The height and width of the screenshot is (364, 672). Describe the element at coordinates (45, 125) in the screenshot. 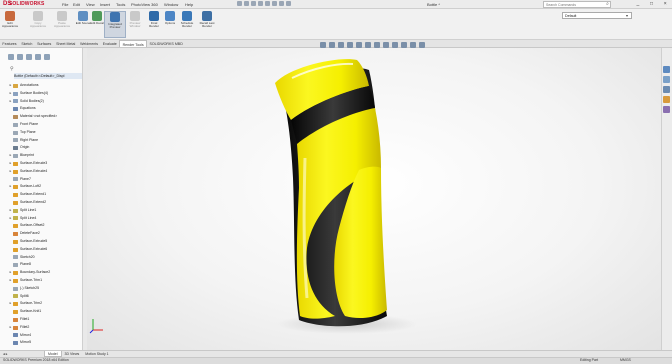

I see `tree-item: Front Plane` at that location.